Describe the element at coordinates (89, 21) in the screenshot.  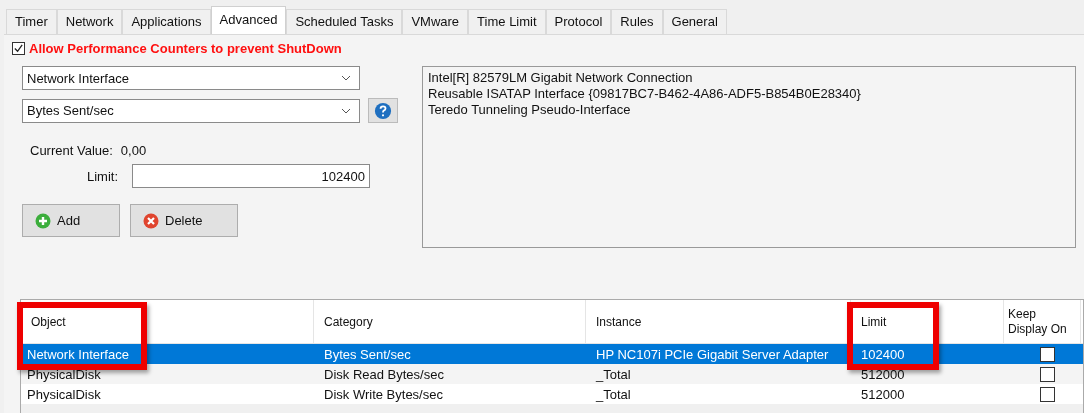
I see `tab: Network` at that location.